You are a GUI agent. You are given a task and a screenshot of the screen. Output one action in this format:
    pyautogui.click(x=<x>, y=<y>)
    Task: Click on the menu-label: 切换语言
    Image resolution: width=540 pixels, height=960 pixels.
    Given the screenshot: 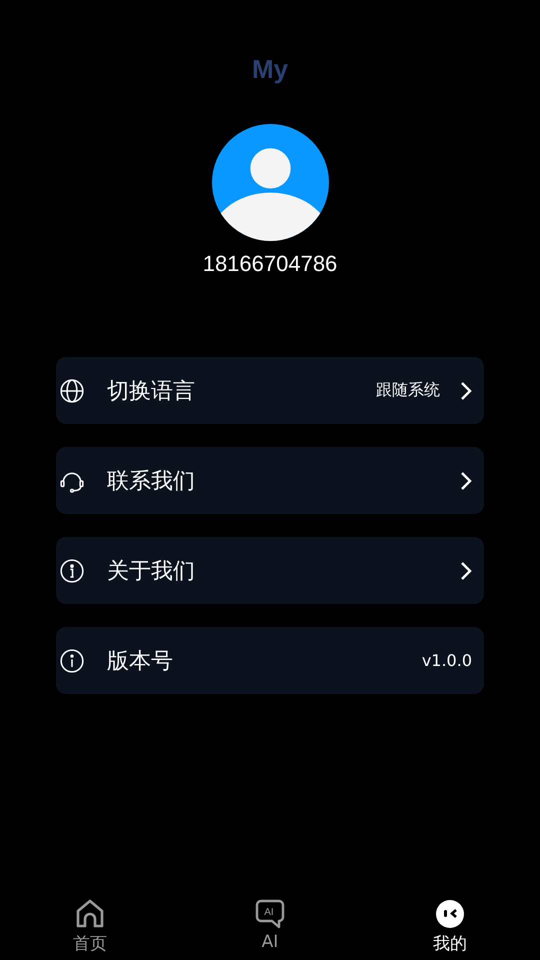 What is the action you would take?
    pyautogui.click(x=151, y=392)
    